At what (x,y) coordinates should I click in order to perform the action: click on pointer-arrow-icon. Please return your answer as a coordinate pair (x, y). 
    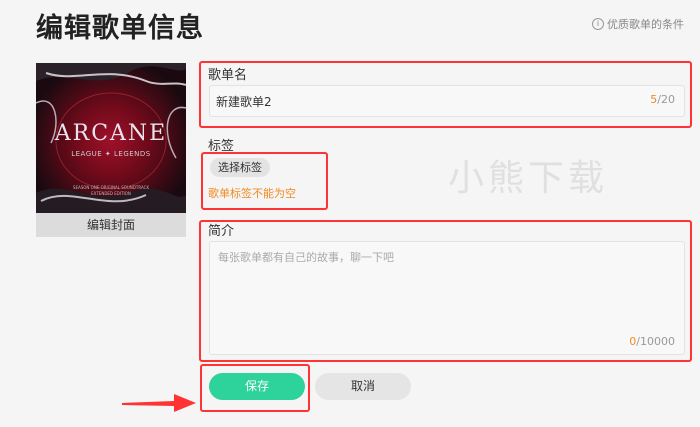
    Looking at the image, I should click on (159, 403).